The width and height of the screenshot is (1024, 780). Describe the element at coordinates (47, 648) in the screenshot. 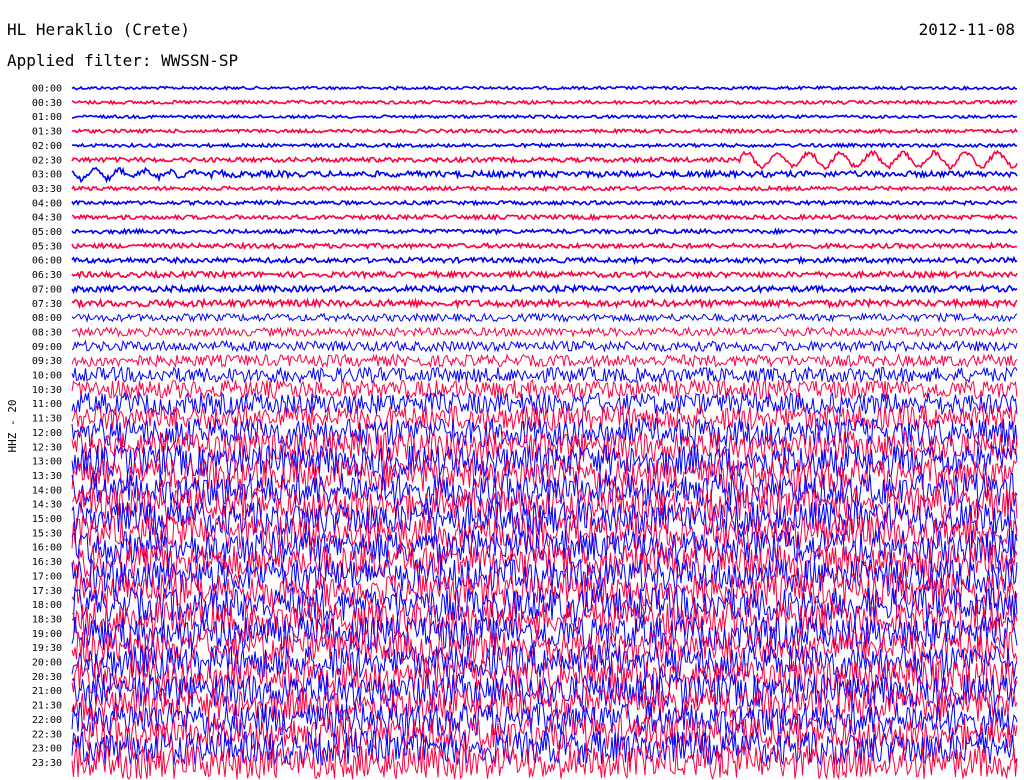

I see `row-time-label: 19:30` at that location.